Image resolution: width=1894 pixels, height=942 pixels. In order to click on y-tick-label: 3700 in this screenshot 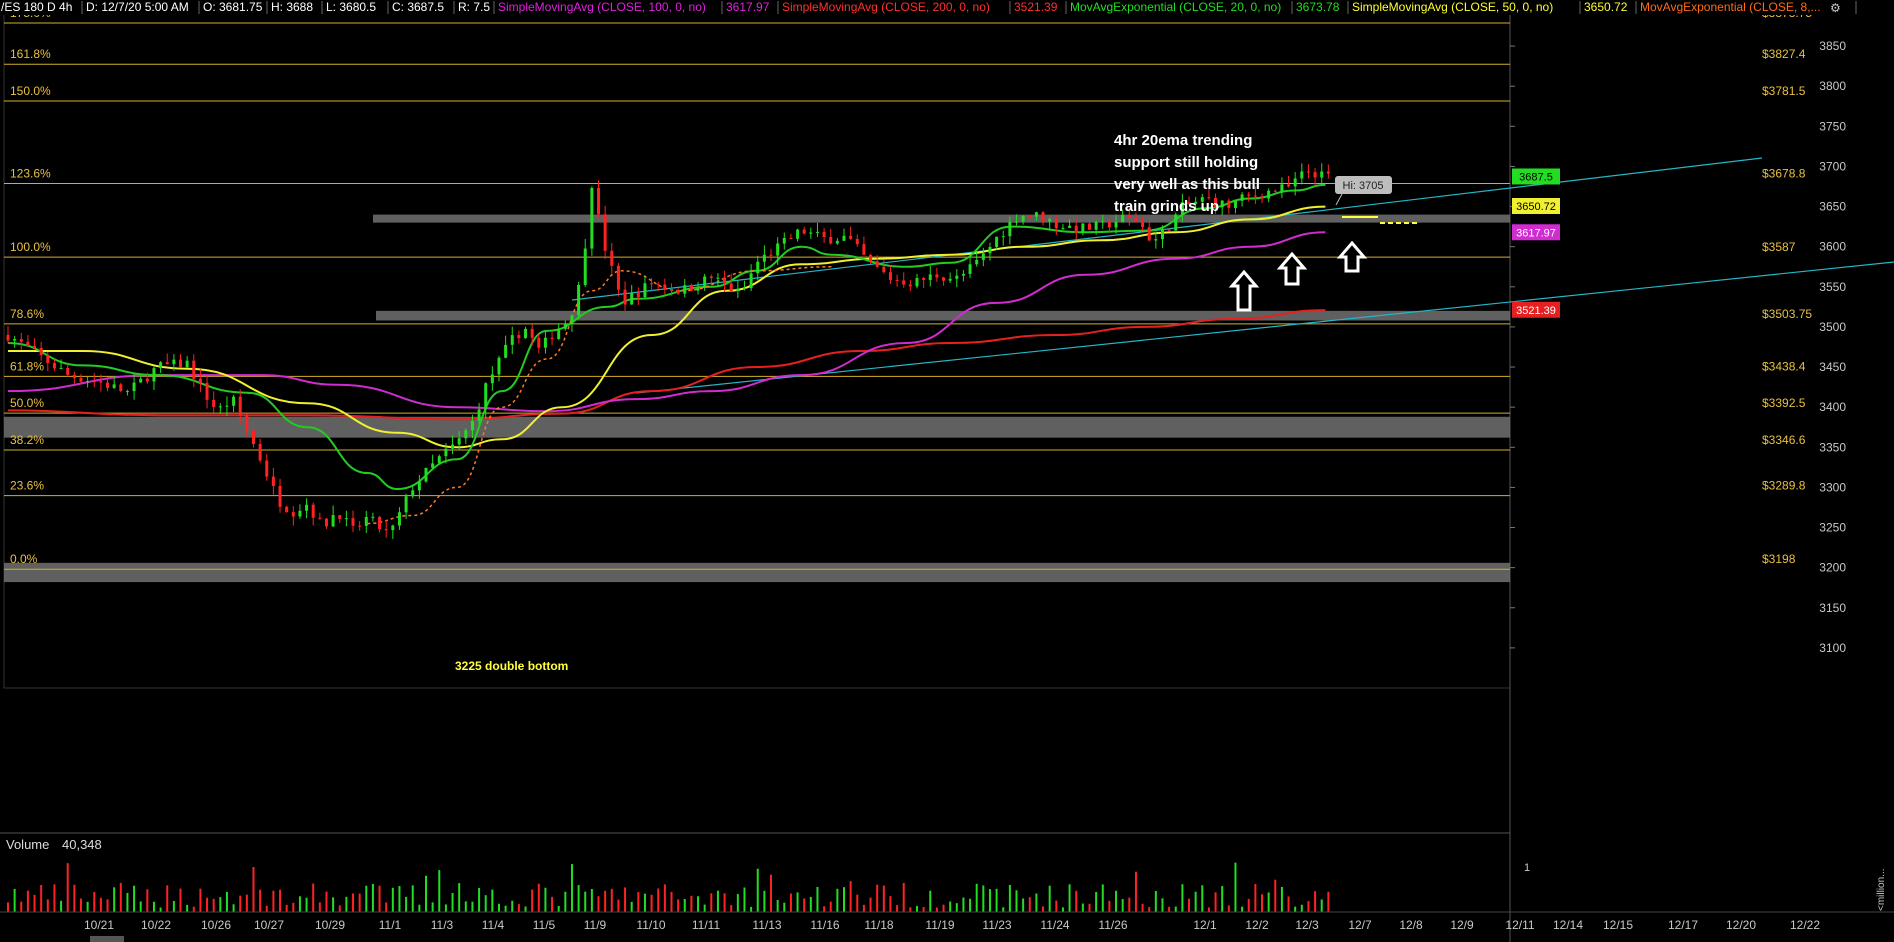, I will do `click(1832, 166)`.